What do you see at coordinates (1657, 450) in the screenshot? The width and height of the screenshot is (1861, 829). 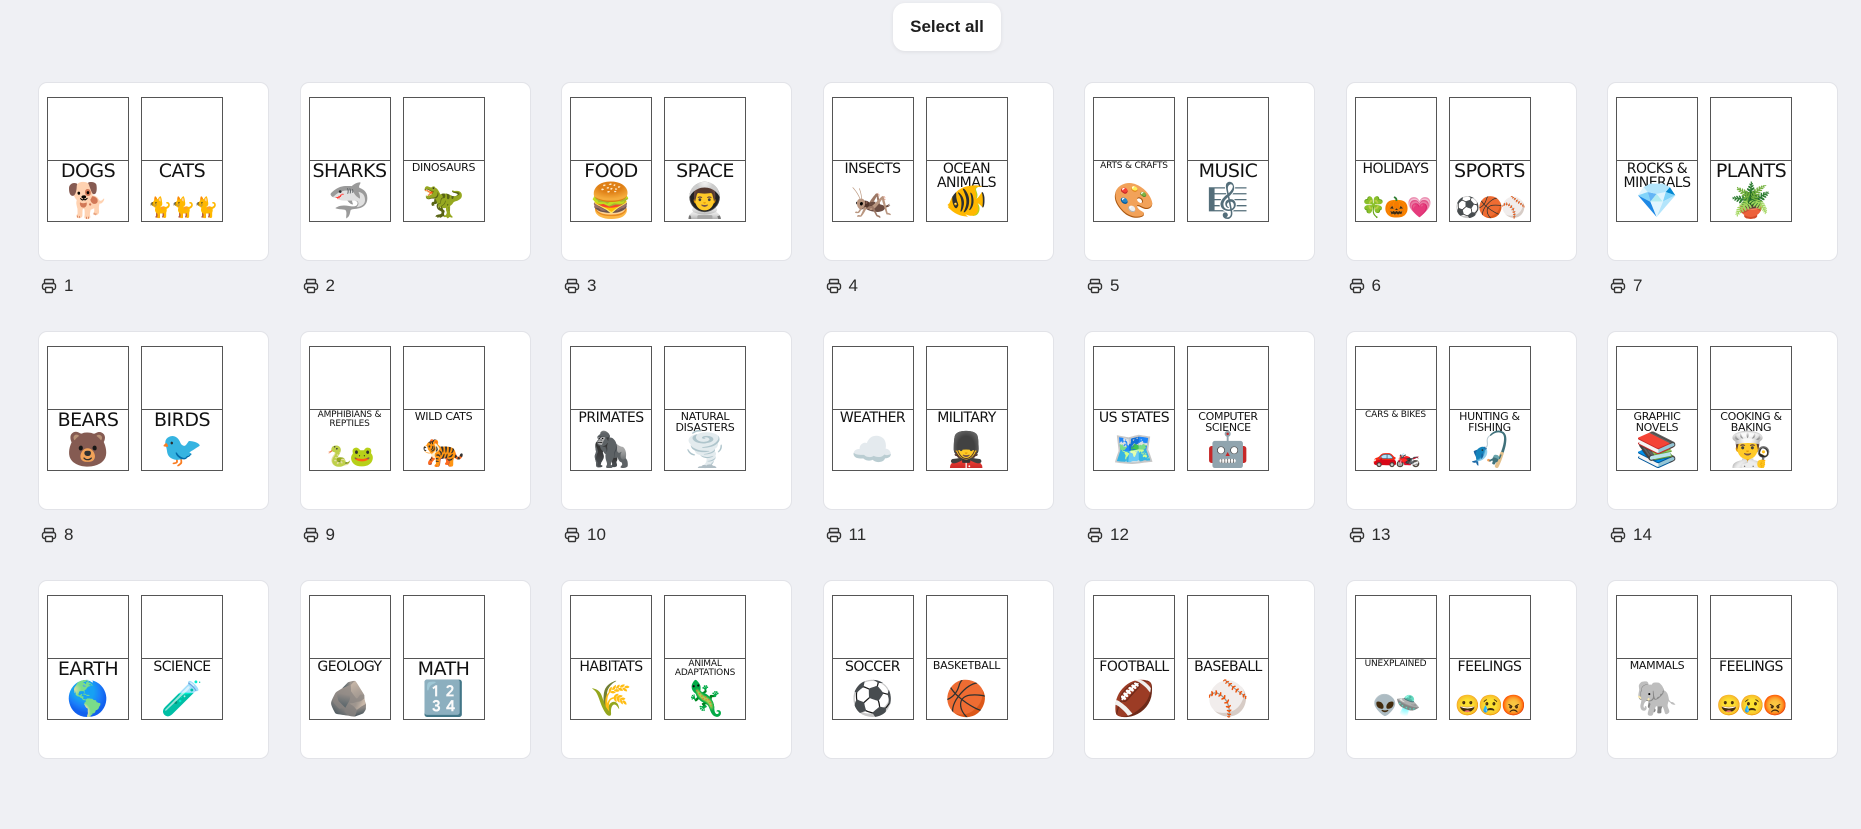 I see `label-picture-icon: 📚` at bounding box center [1657, 450].